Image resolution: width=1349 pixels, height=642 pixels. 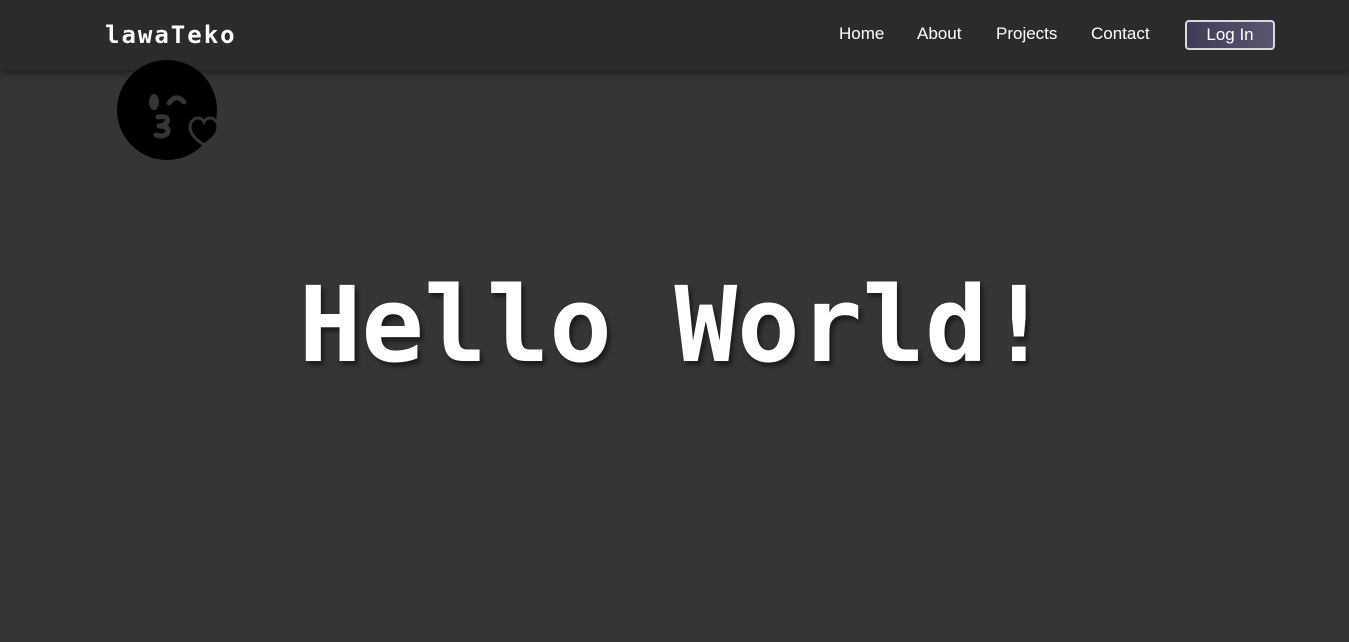 What do you see at coordinates (939, 34) in the screenshot?
I see `nav-link-about: About` at bounding box center [939, 34].